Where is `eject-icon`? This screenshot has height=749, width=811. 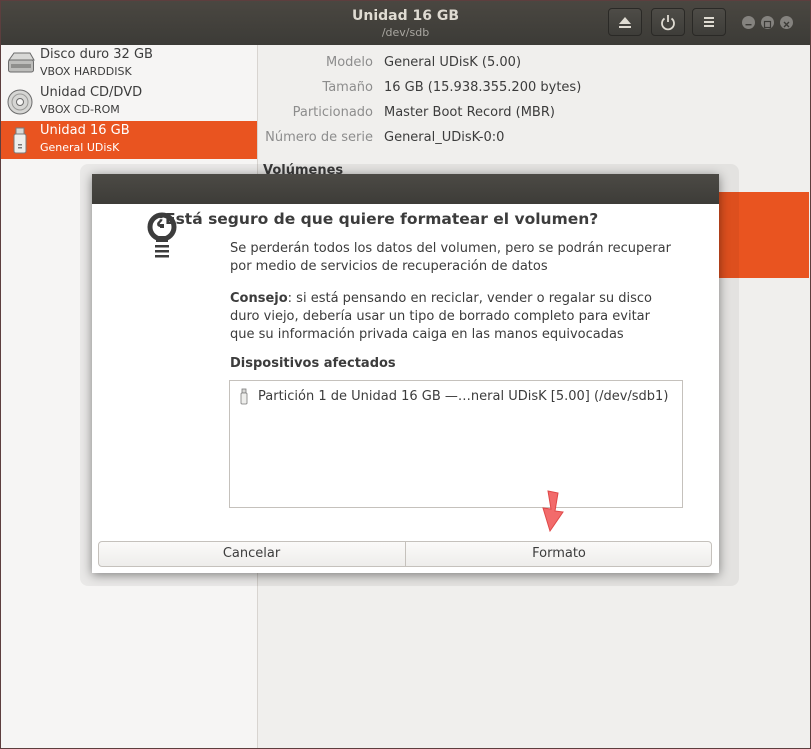
eject-icon is located at coordinates (625, 22).